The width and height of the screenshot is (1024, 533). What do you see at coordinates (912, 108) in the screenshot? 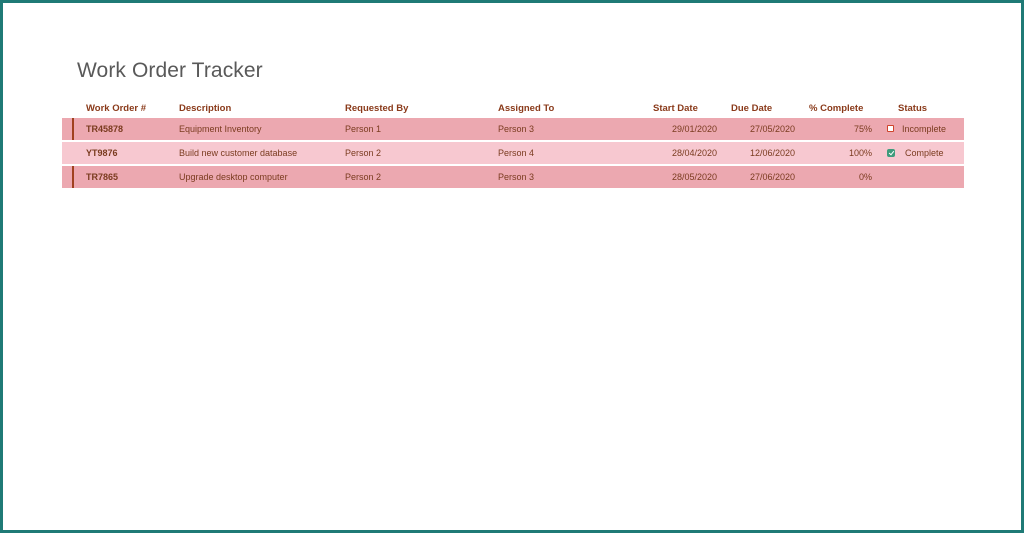
I see `header-status: Status` at bounding box center [912, 108].